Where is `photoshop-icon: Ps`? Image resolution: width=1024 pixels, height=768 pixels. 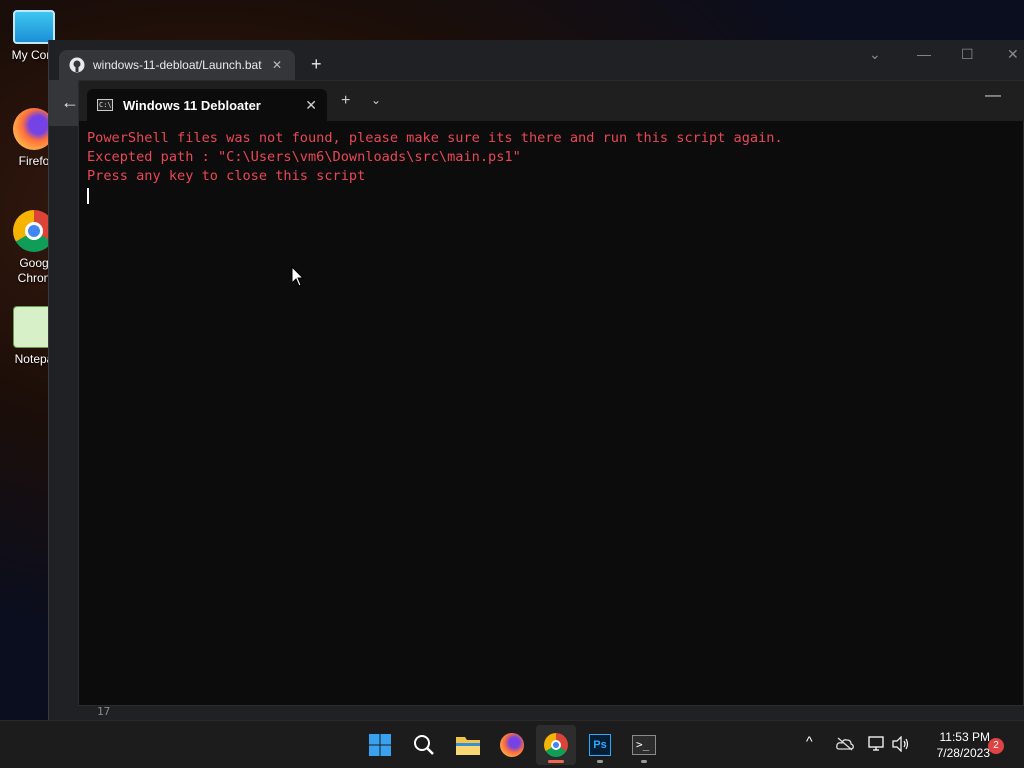 photoshop-icon: Ps is located at coordinates (600, 745).